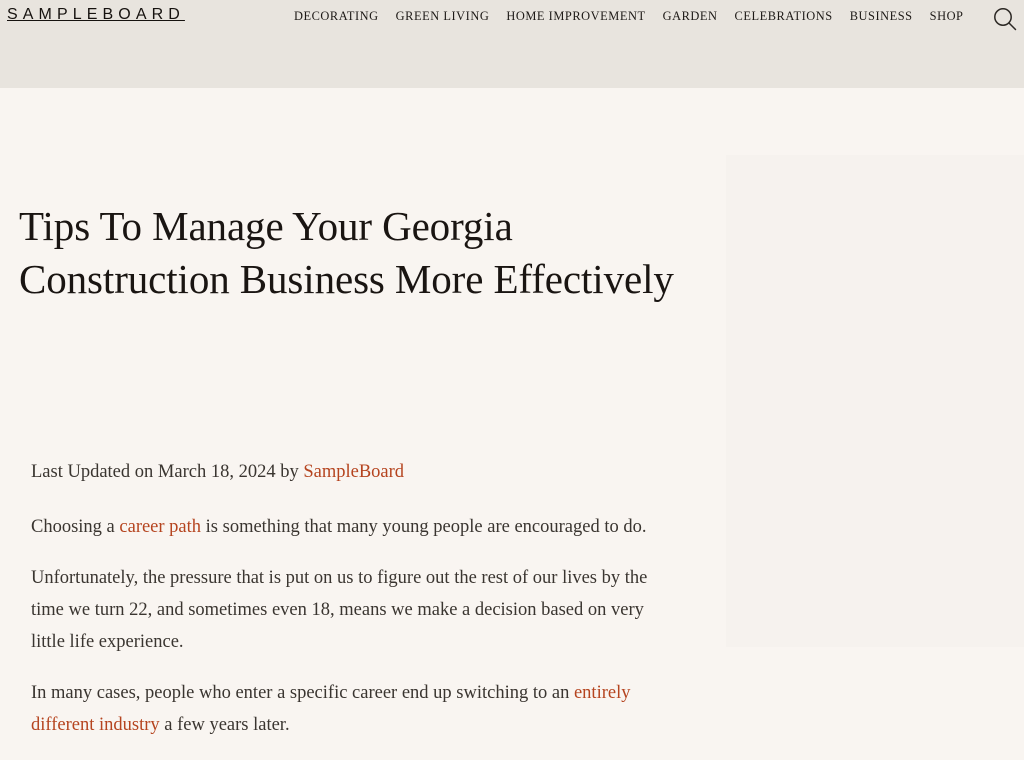 Image resolution: width=1024 pixels, height=760 pixels. Describe the element at coordinates (336, 16) in the screenshot. I see `nav-item-decorating: DECORATING` at that location.